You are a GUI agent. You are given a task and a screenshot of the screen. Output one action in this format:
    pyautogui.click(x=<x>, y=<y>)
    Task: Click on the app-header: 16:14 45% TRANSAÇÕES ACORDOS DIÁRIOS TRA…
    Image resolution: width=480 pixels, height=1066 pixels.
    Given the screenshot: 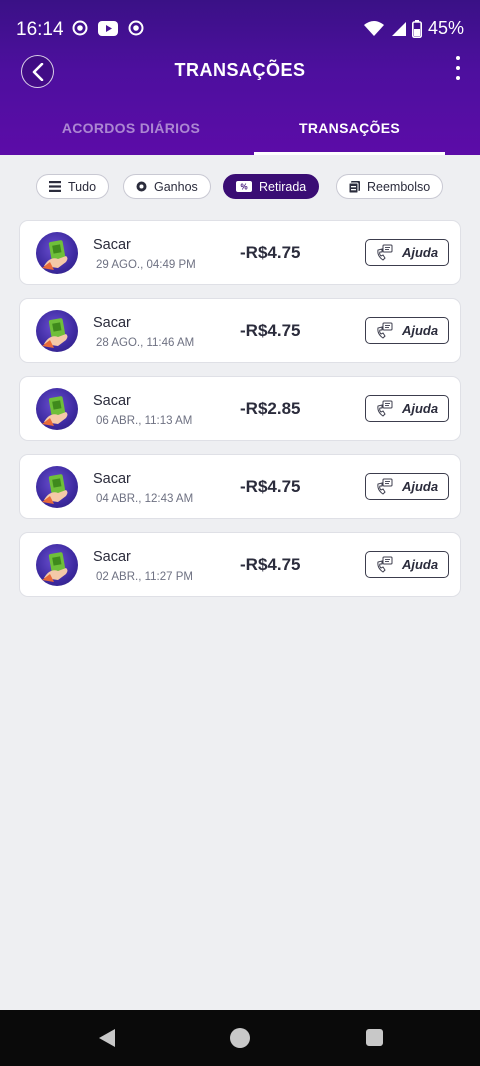 What is the action you would take?
    pyautogui.click(x=240, y=77)
    